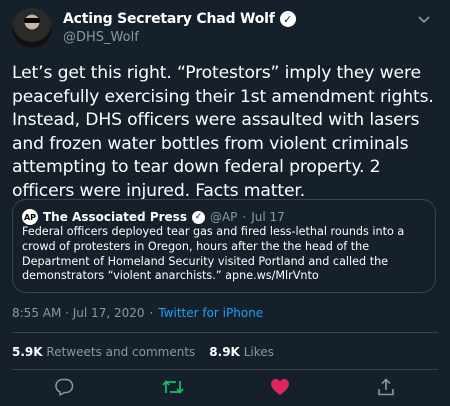 The width and height of the screenshot is (450, 406). I want to click on tweet-time: 8:55 AM · Jul 17, 2020, so click(78, 313).